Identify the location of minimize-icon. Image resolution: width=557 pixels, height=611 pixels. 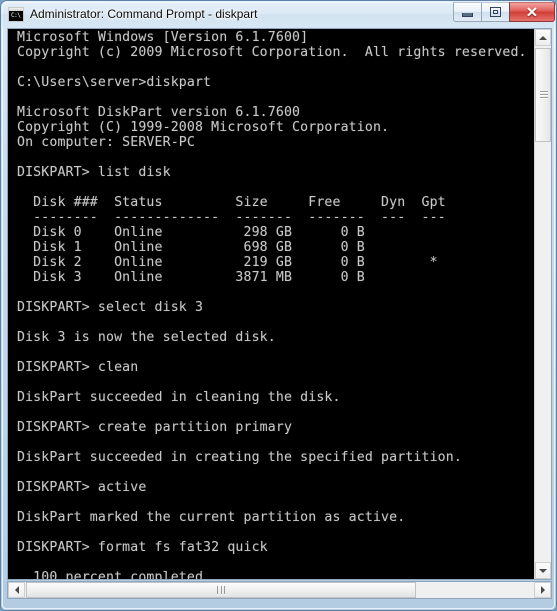
(467, 14).